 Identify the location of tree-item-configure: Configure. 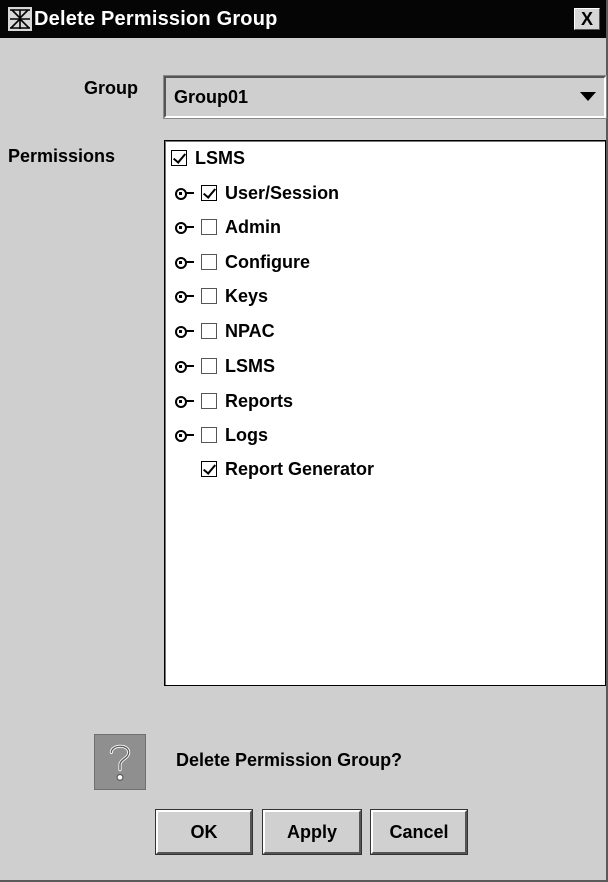
(242, 262).